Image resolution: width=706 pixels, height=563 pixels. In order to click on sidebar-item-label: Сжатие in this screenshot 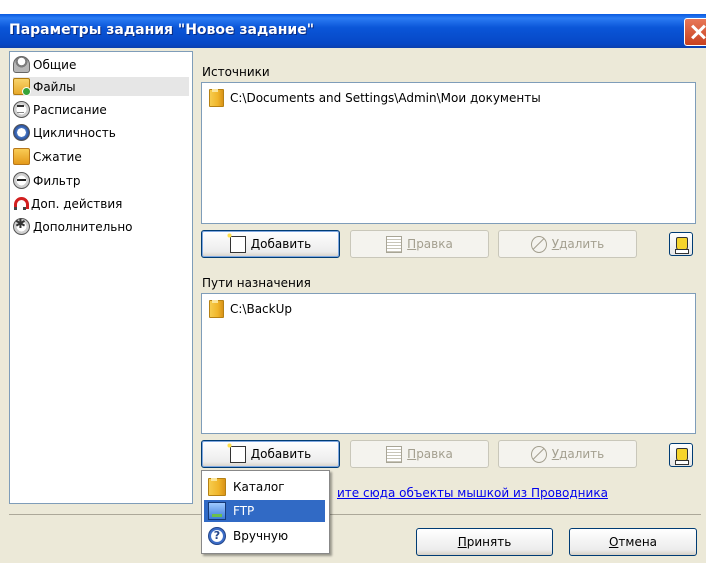, I will do `click(57, 156)`.